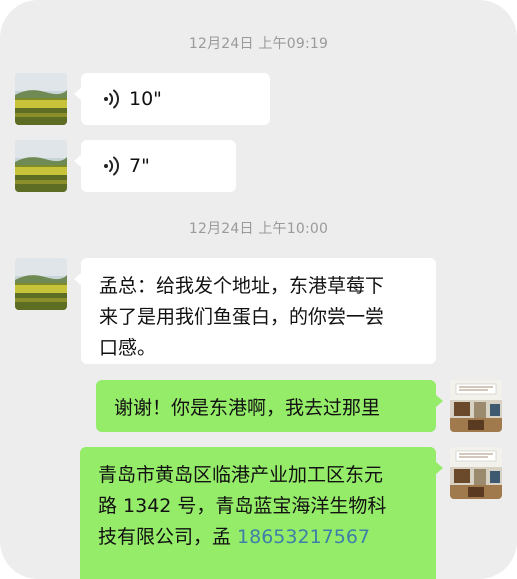 The image size is (517, 579). What do you see at coordinates (242, 506) in the screenshot?
I see `message-line: 路 1342 号，青岛蓝宝海洋生物科` at bounding box center [242, 506].